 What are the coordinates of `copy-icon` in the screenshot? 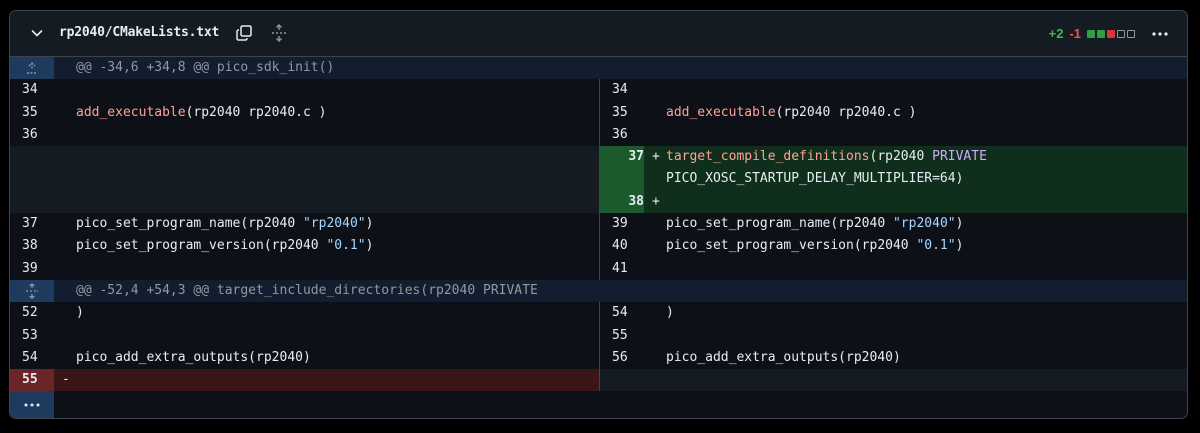 It's located at (244, 33).